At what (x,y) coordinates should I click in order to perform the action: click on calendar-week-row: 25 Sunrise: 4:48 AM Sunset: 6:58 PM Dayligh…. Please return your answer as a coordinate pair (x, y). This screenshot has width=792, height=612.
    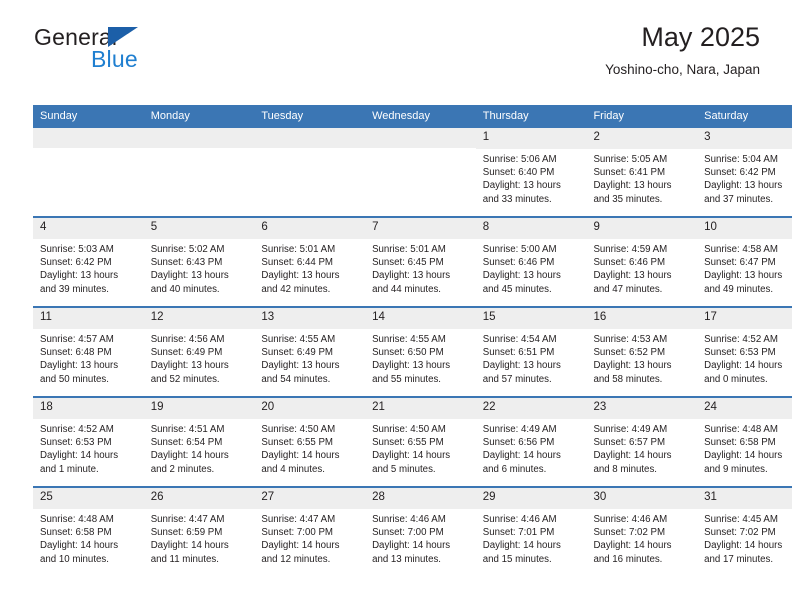
    Looking at the image, I should click on (412, 531).